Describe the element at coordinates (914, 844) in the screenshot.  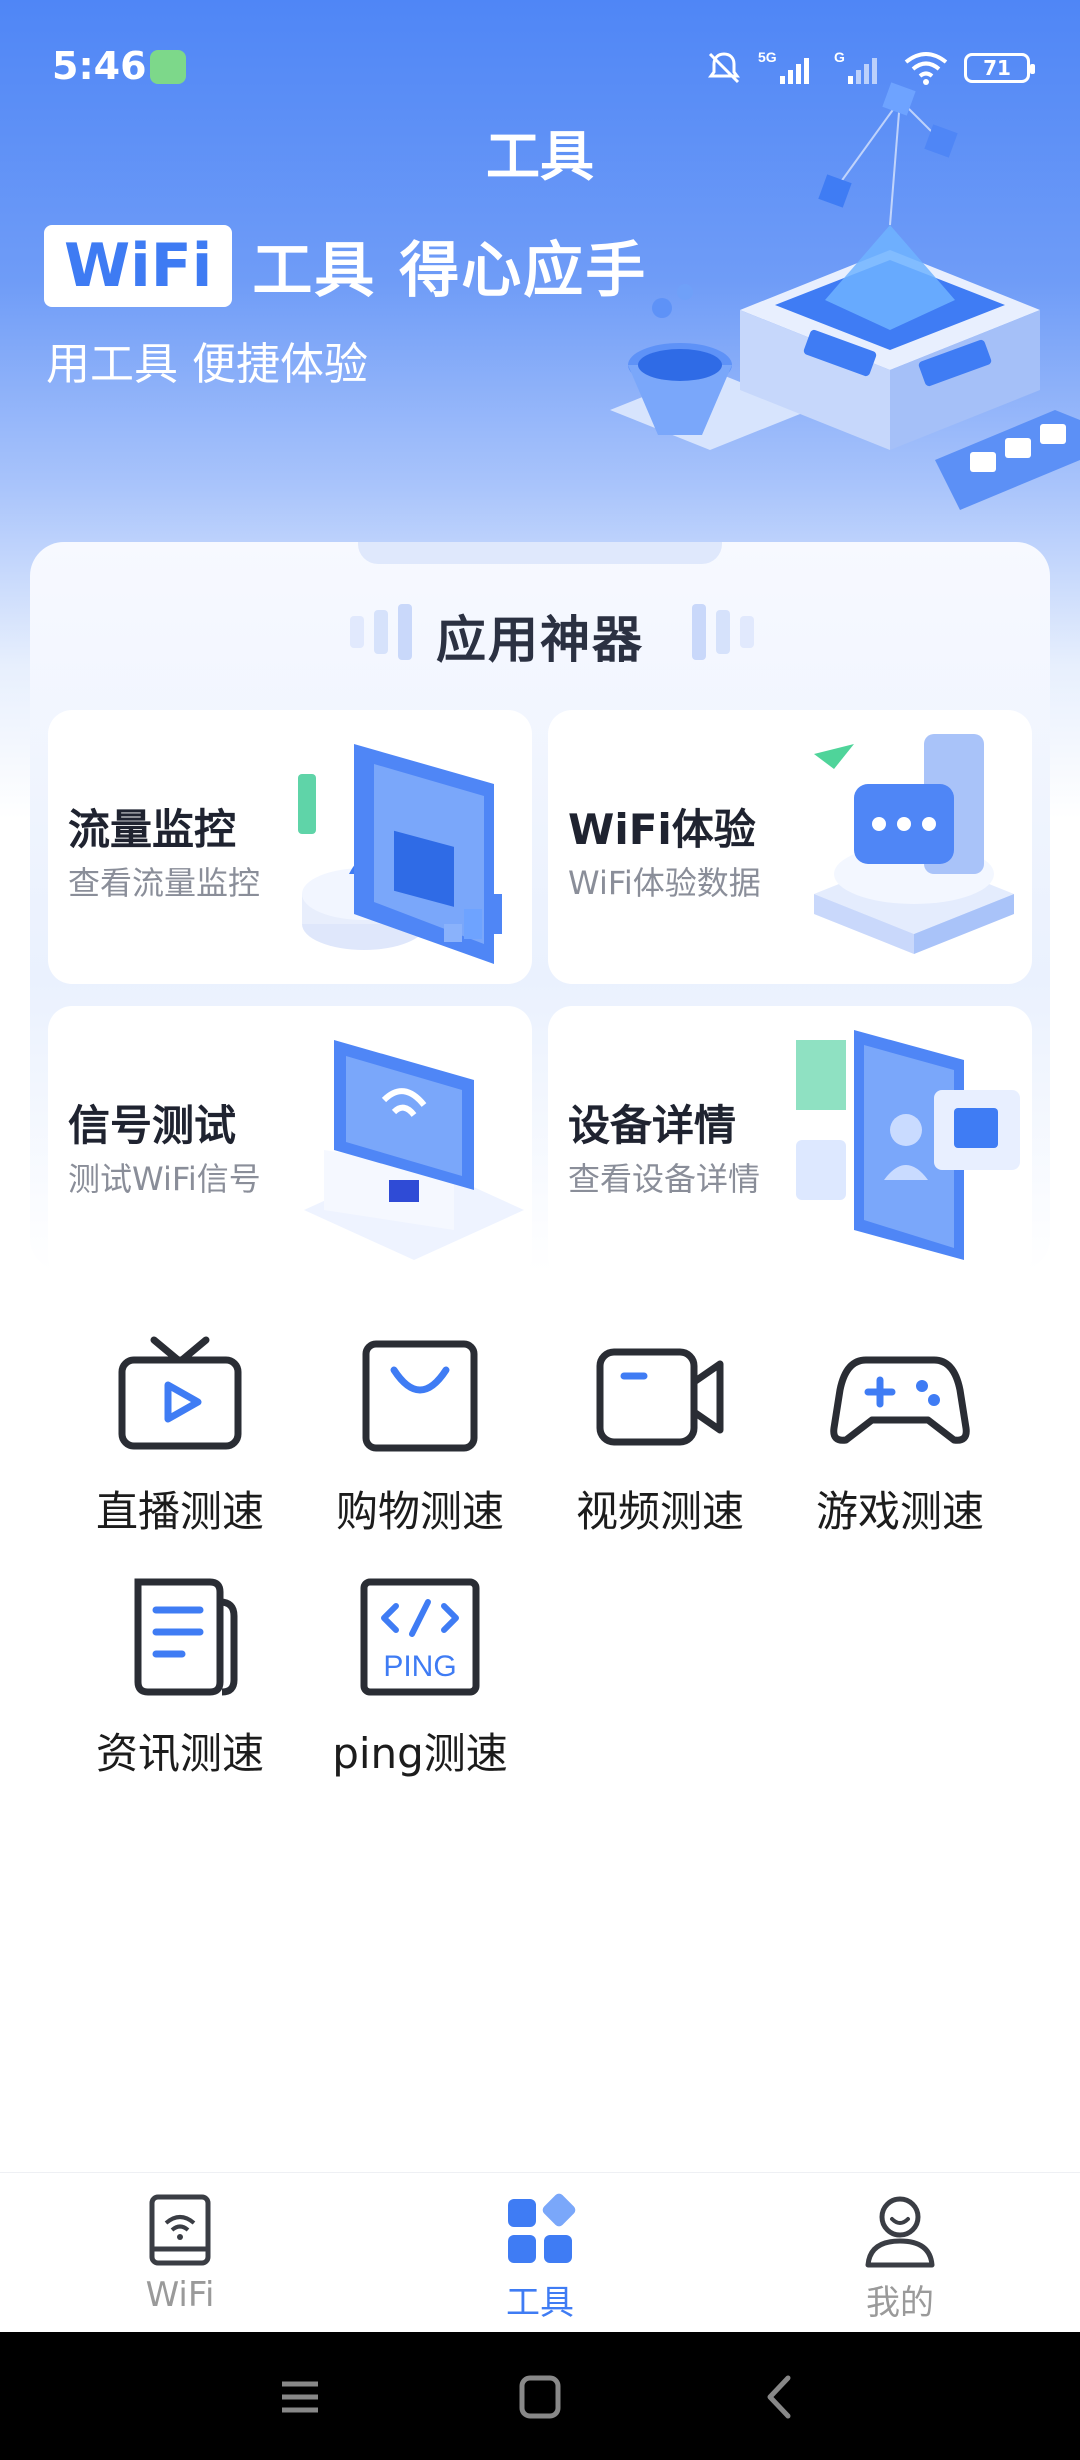
I see `wifi-experience-illustration` at that location.